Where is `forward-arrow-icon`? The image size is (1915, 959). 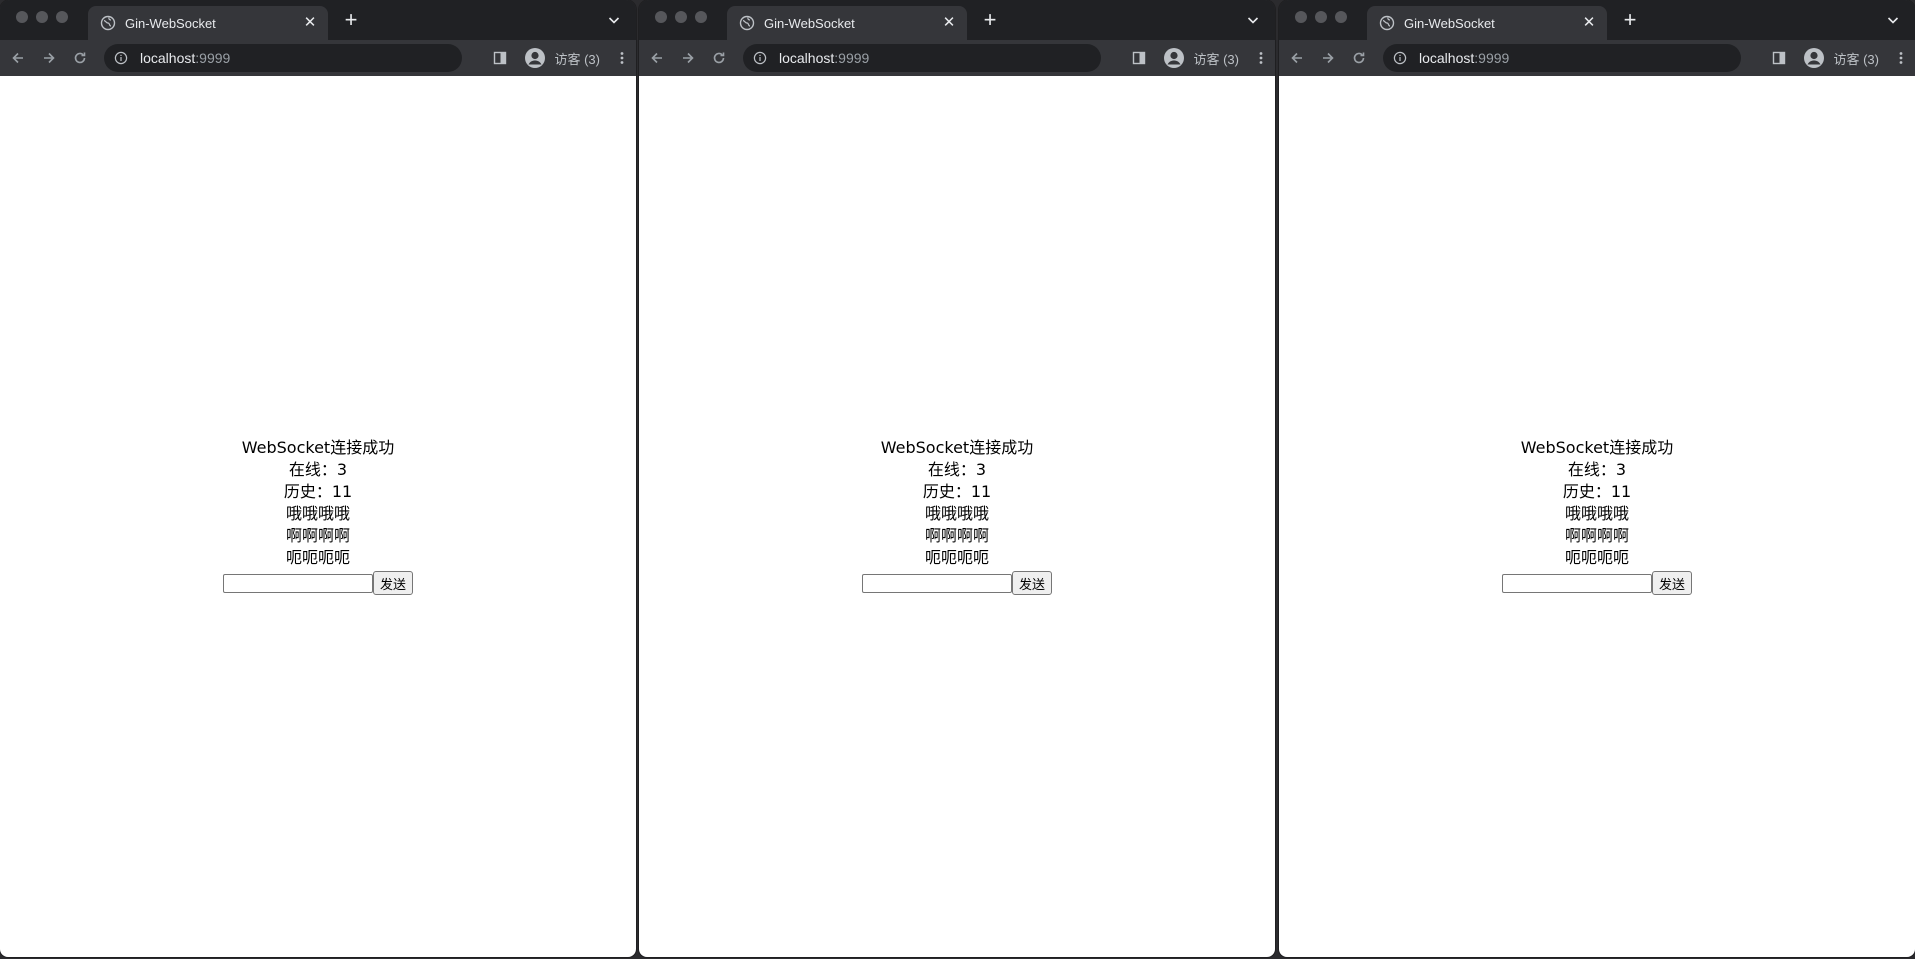 forward-arrow-icon is located at coordinates (49, 58).